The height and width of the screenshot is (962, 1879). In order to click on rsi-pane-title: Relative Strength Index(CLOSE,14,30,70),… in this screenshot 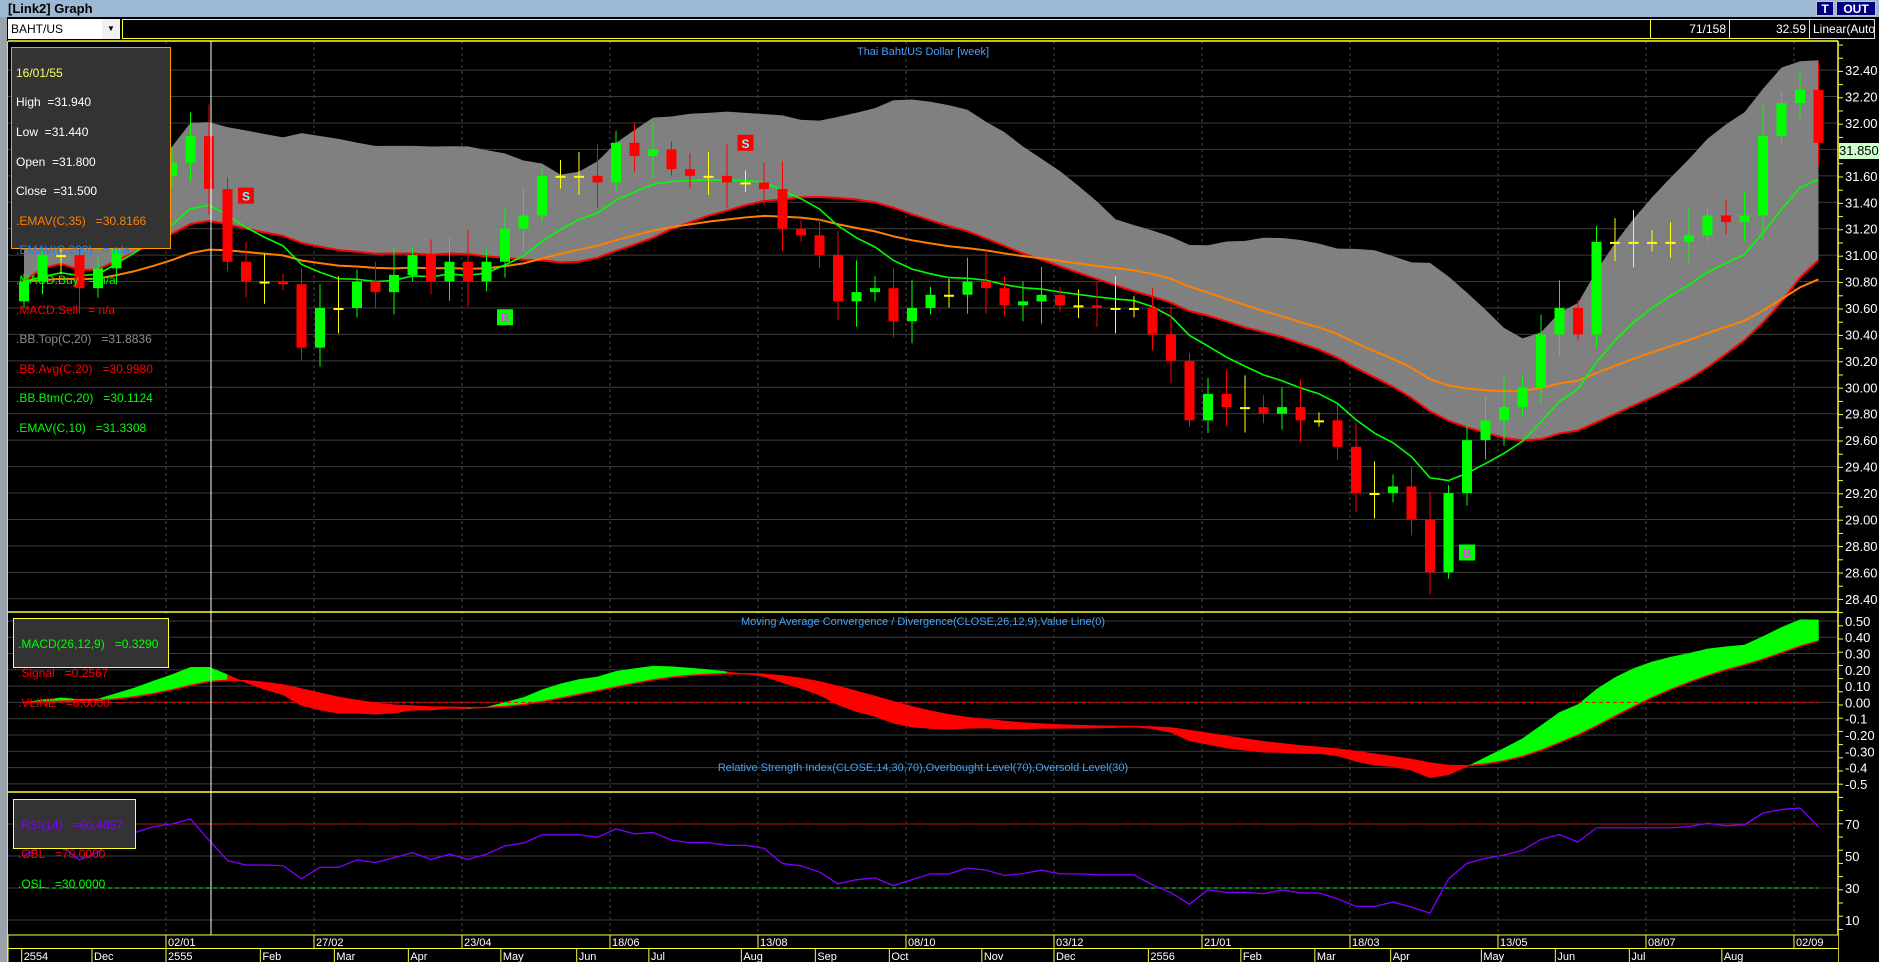, I will do `click(923, 768)`.